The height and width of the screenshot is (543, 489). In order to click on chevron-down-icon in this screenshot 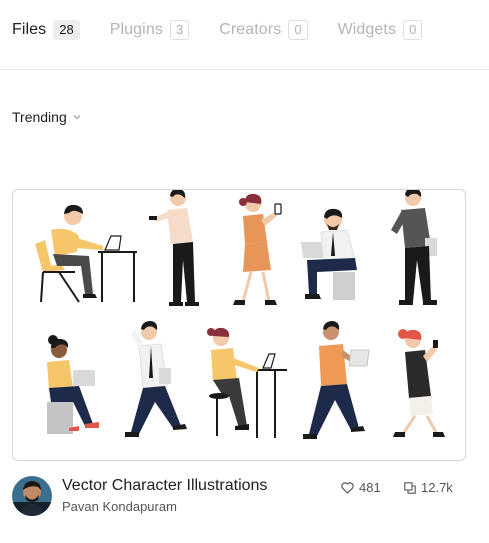, I will do `click(77, 117)`.